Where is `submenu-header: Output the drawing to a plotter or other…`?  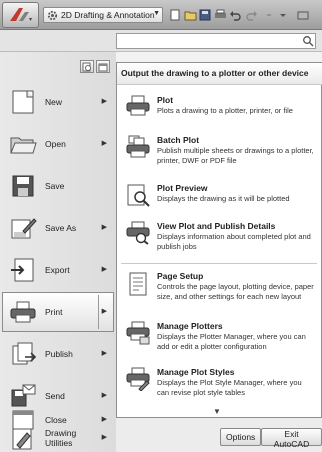 submenu-header: Output the drawing to a plotter or other… is located at coordinates (219, 74).